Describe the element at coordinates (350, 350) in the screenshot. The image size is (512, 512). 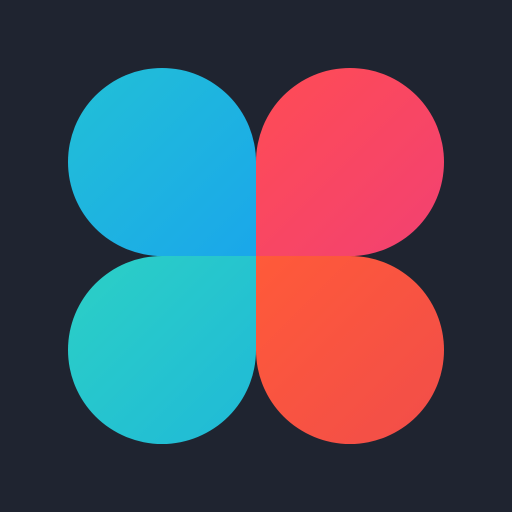
I see `petal-bottom-right` at that location.